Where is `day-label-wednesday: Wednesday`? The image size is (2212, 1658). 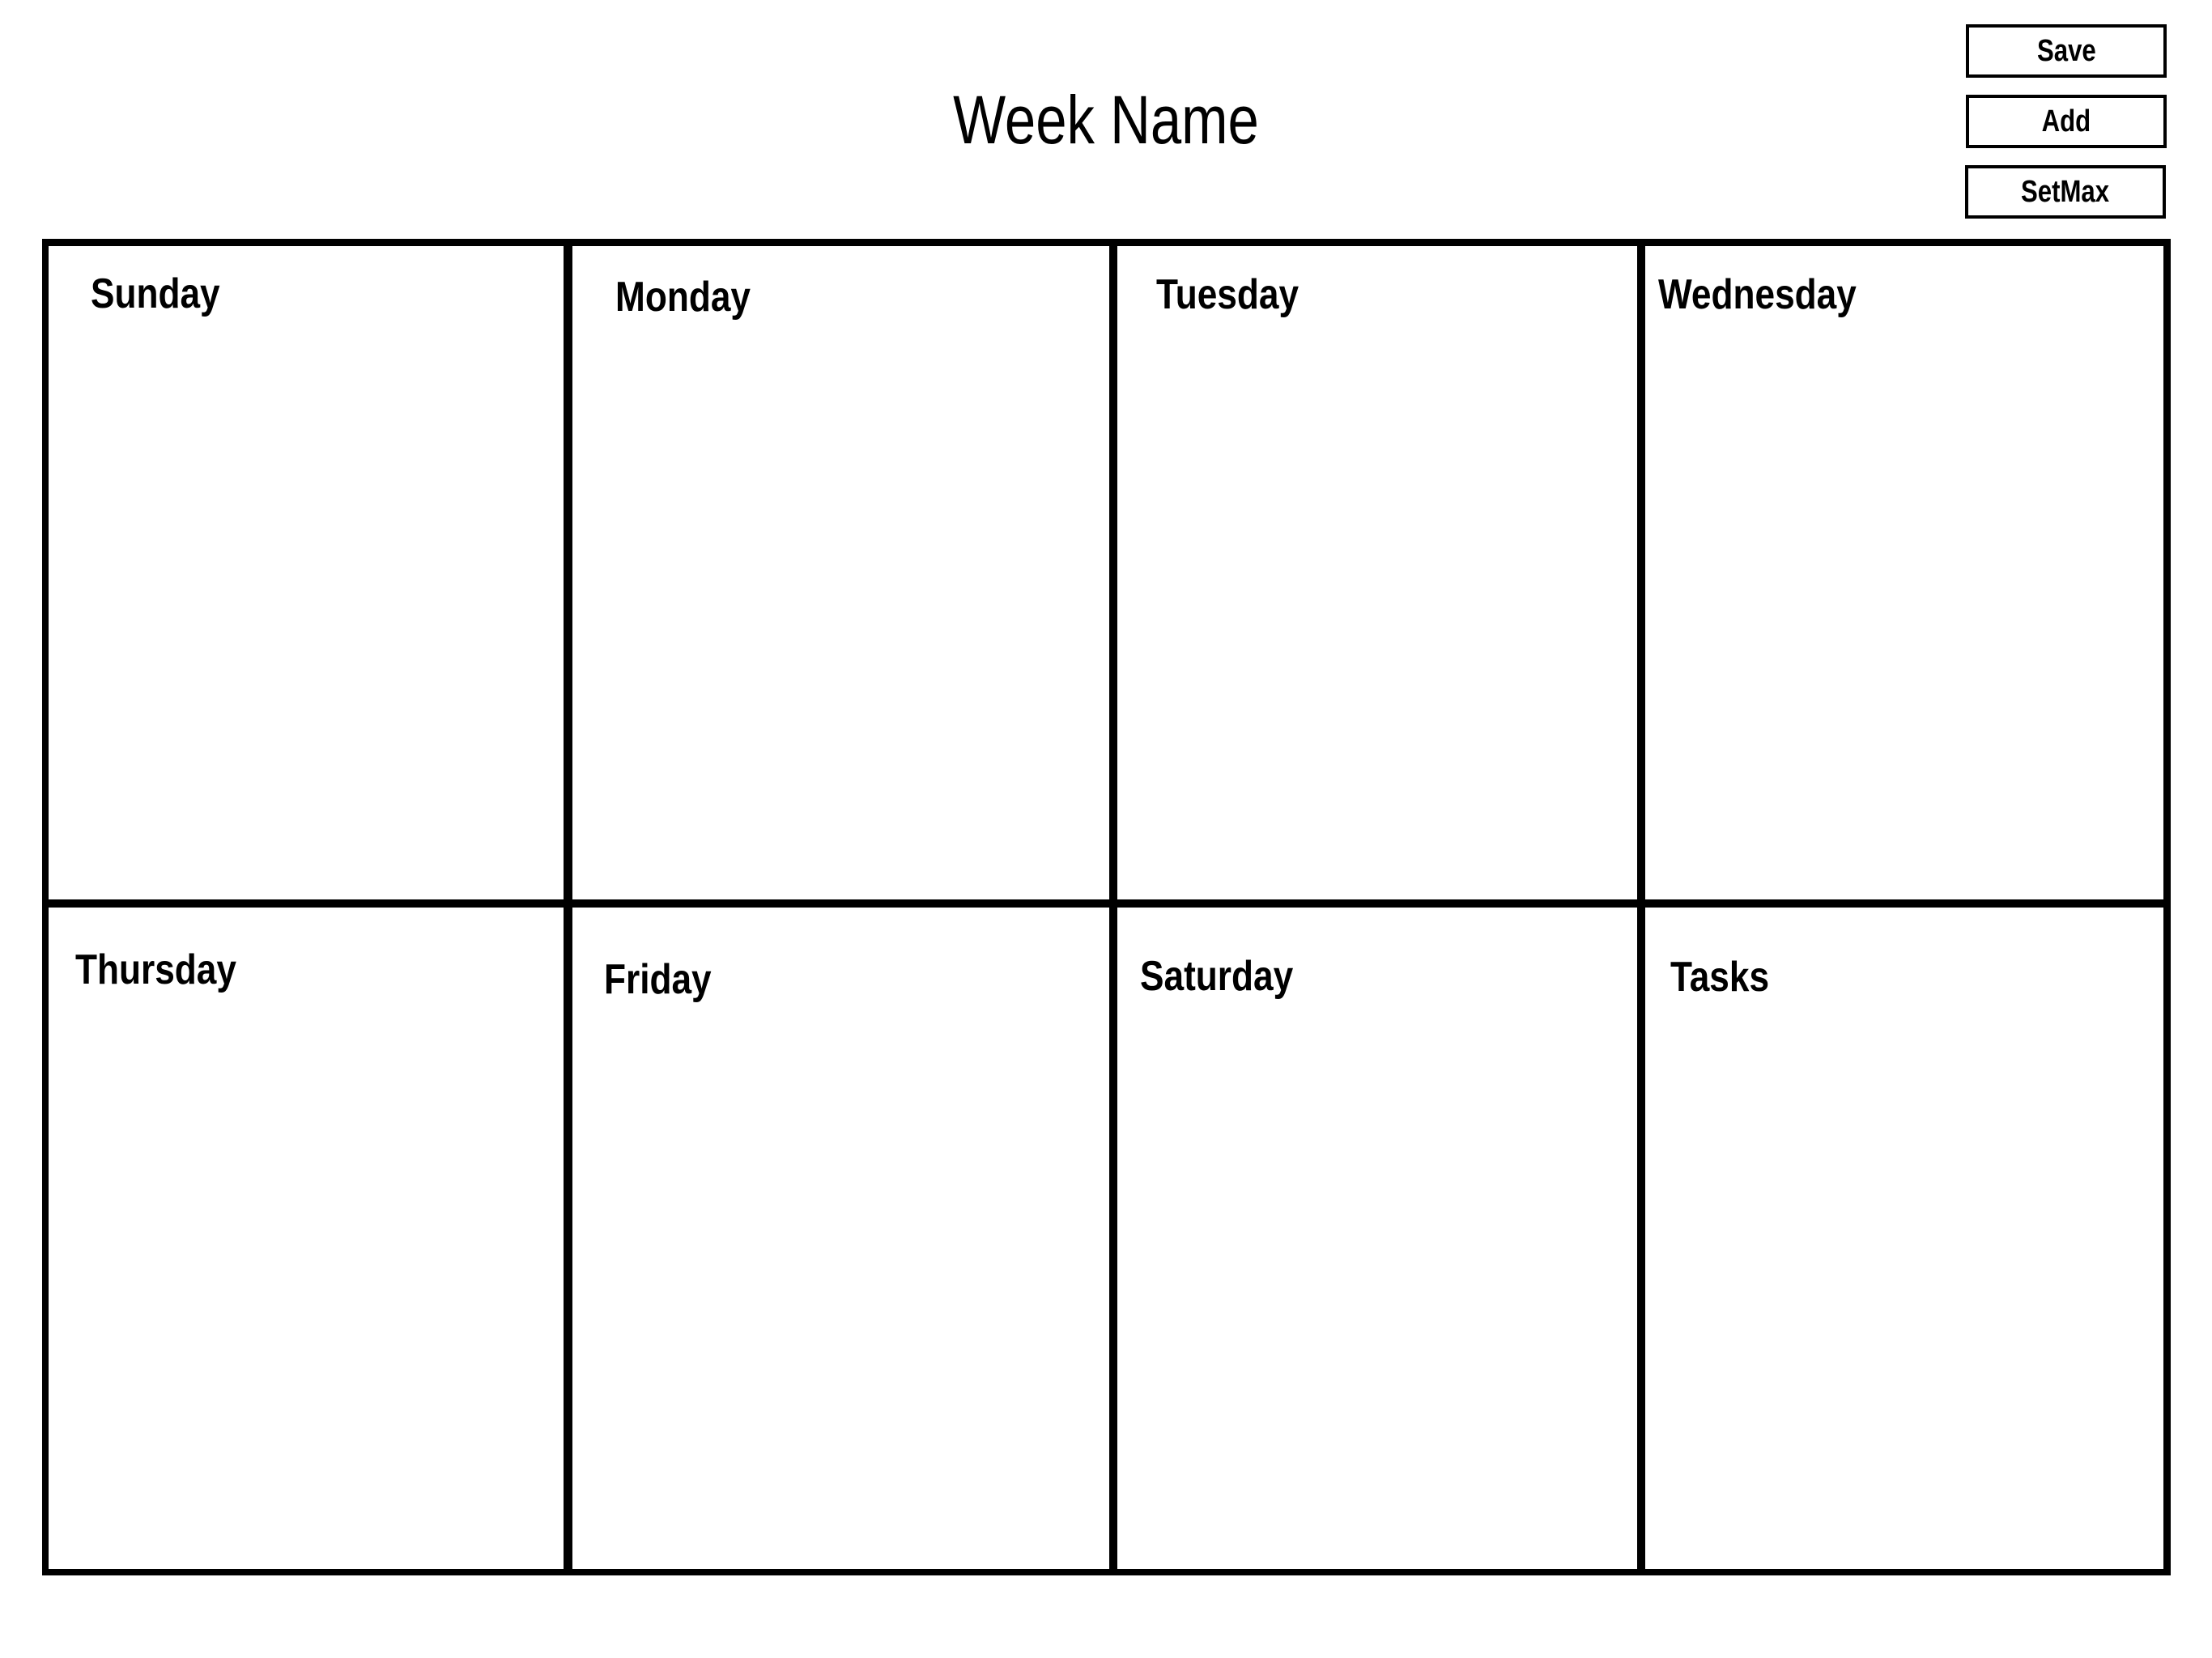
day-label-wednesday: Wednesday is located at coordinates (1758, 294).